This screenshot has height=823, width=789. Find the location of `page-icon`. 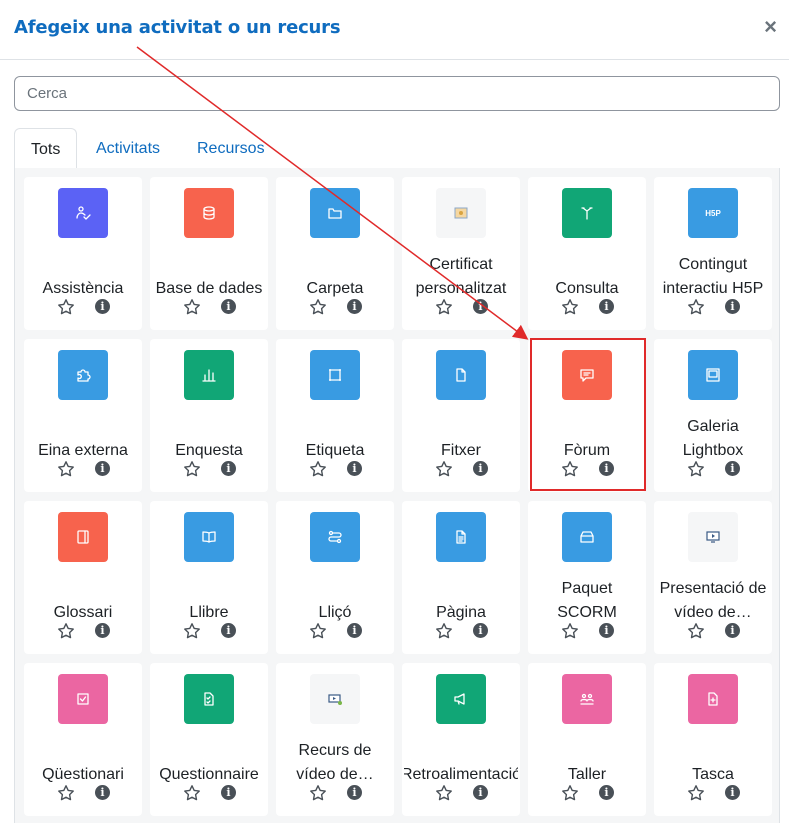

page-icon is located at coordinates (461, 537).